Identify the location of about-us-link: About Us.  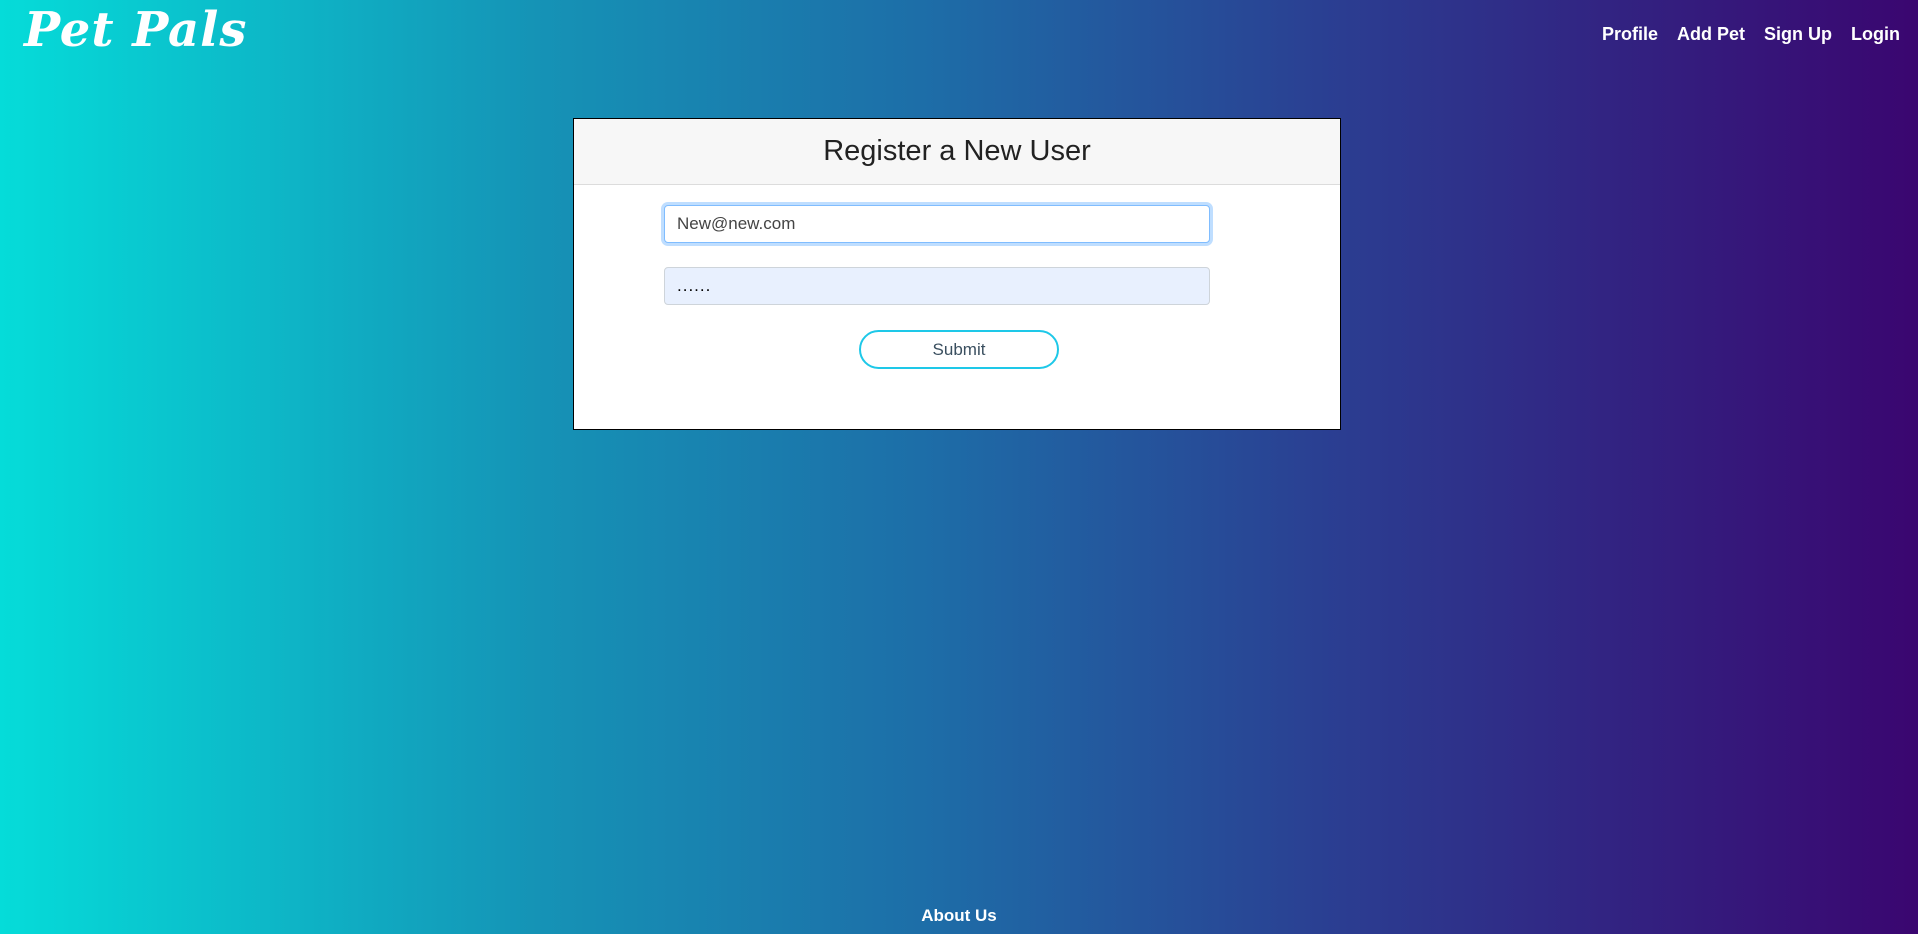
(959, 915).